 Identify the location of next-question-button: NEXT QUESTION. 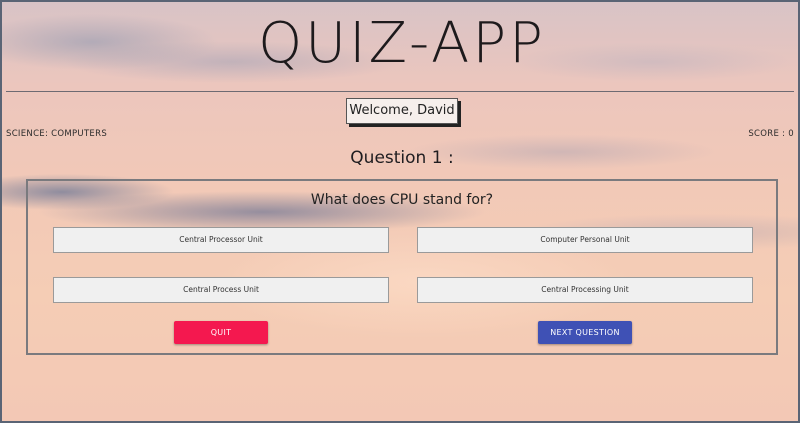
(585, 332).